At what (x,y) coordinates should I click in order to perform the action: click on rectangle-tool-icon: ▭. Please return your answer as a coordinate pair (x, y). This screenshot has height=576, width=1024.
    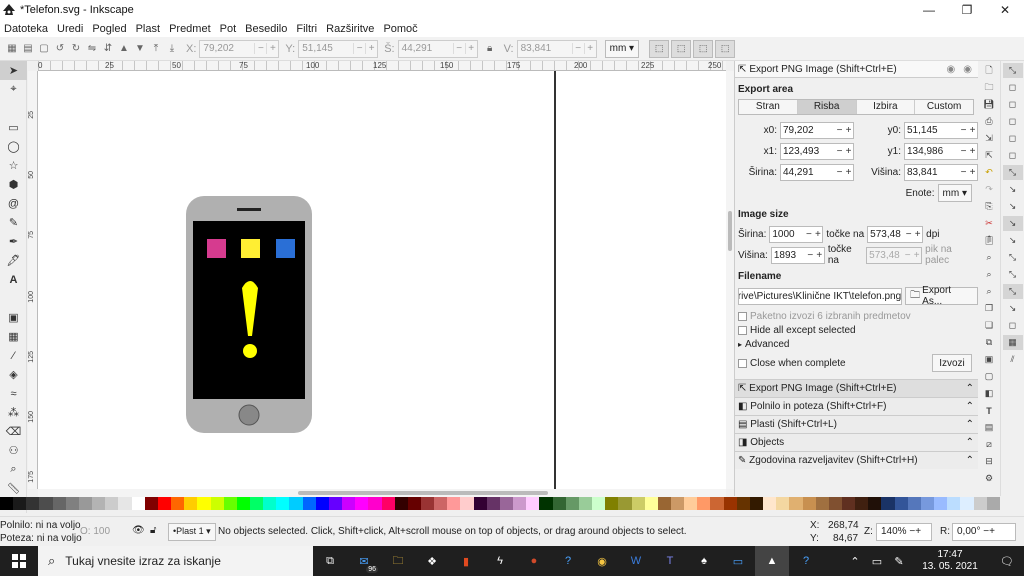
    Looking at the image, I should click on (13, 127).